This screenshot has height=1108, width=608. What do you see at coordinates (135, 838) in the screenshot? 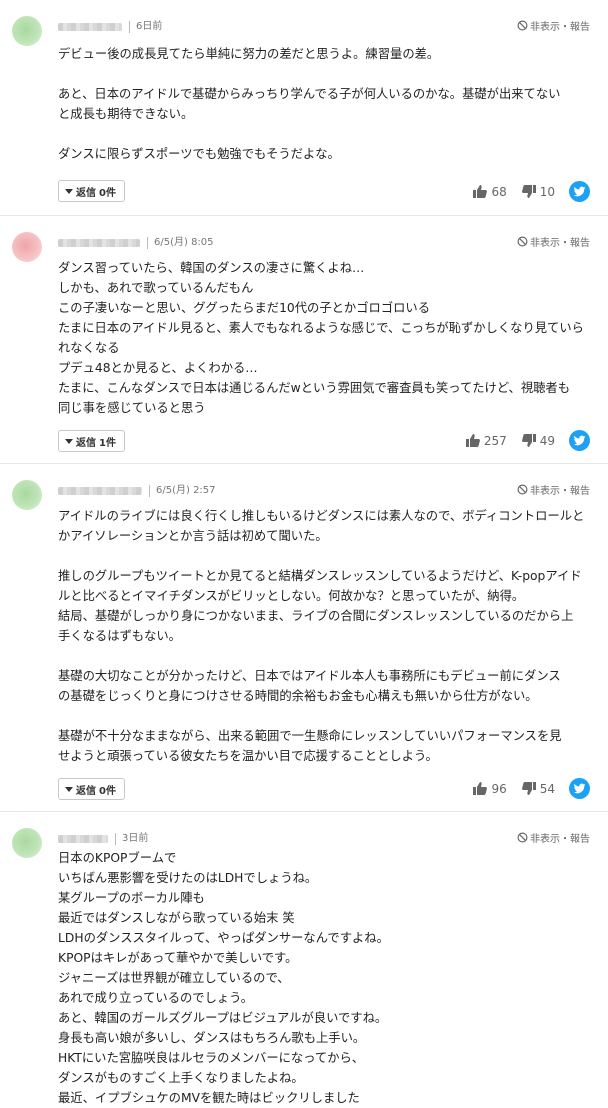
I see `comment-time: 3日前` at bounding box center [135, 838].